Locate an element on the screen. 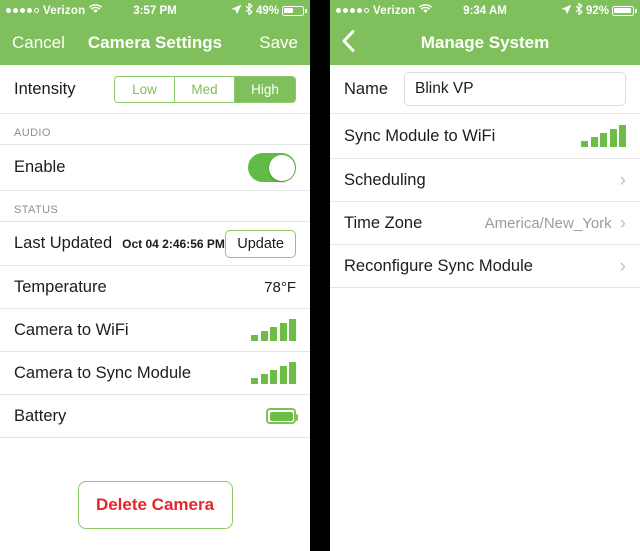  row-name: Name Blink VP is located at coordinates (485, 89).